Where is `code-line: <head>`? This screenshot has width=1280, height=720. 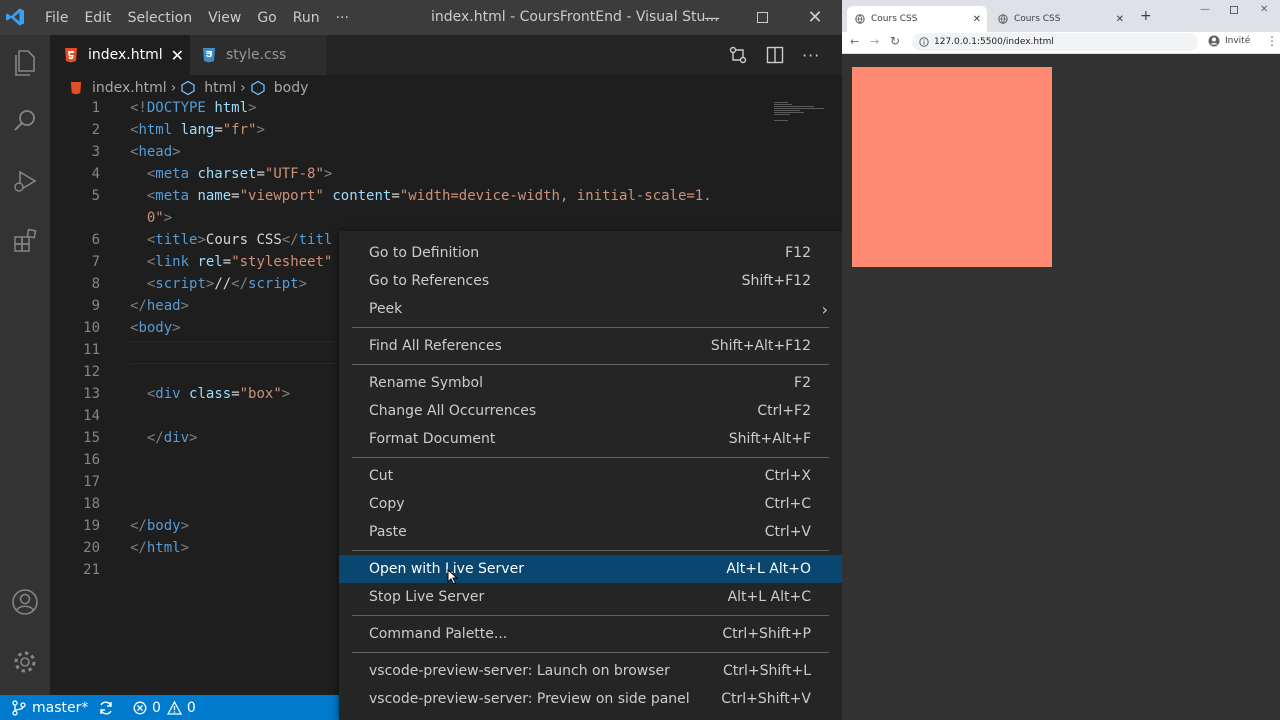 code-line: <head> is located at coordinates (155, 152).